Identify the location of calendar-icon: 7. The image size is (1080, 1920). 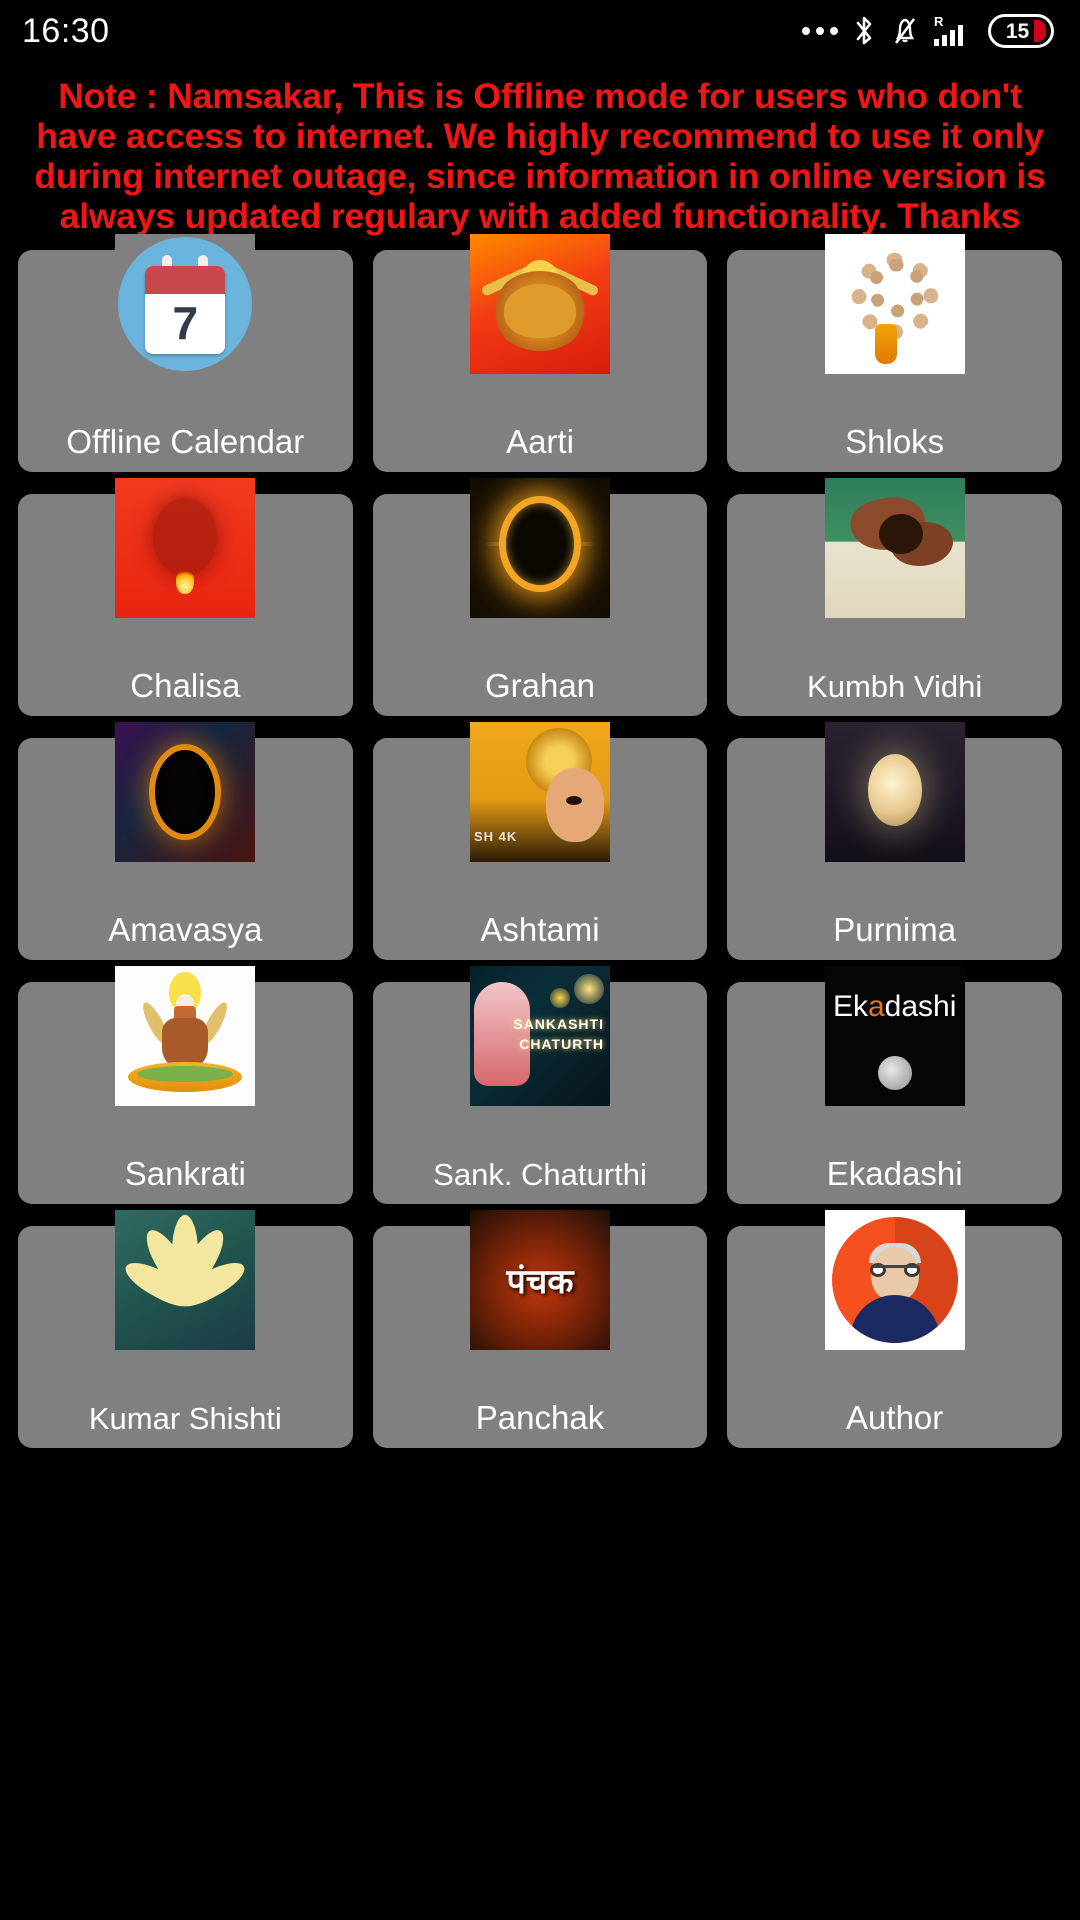
(185, 304).